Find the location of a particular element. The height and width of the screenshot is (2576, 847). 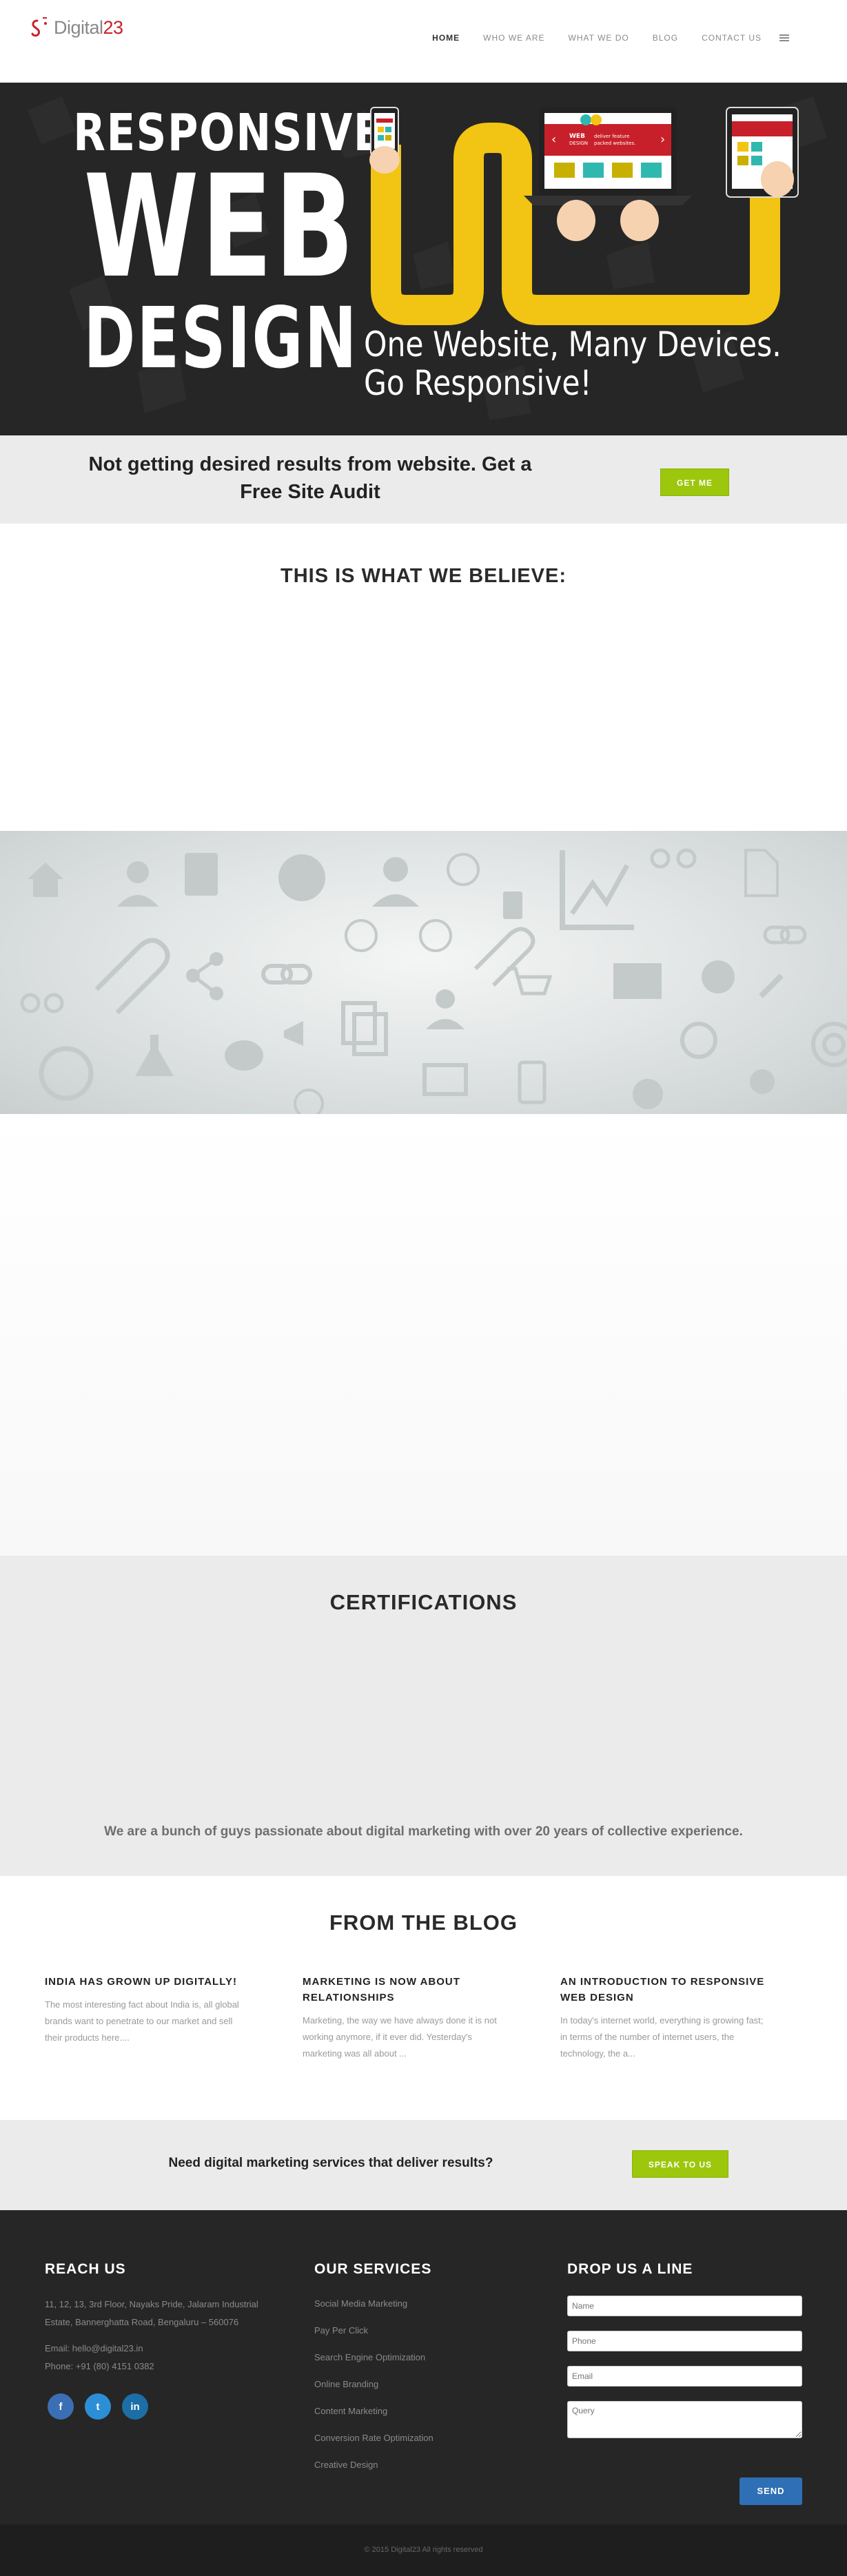

footer-email: Email: hello@digital23.in is located at coordinates (162, 2349).